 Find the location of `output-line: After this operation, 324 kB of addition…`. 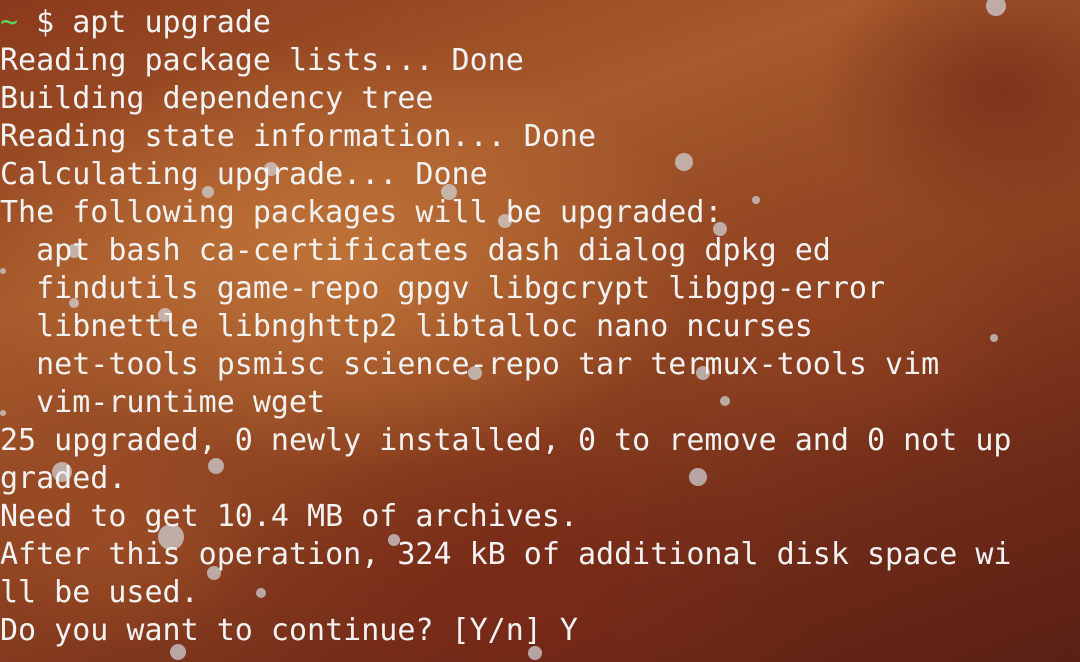

output-line: After this operation, 324 kB of addition… is located at coordinates (506, 554).